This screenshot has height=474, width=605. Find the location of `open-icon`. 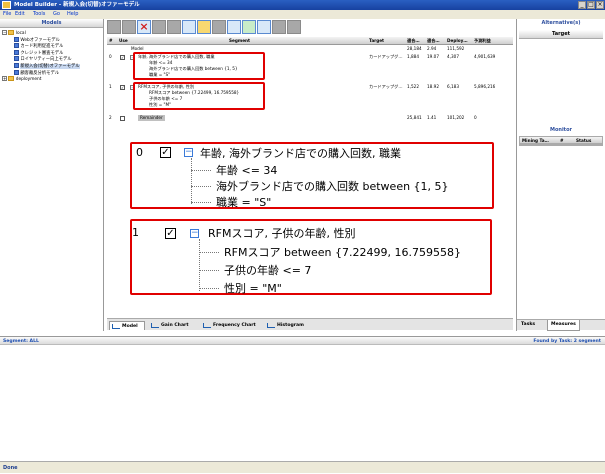

open-icon is located at coordinates (204, 27).